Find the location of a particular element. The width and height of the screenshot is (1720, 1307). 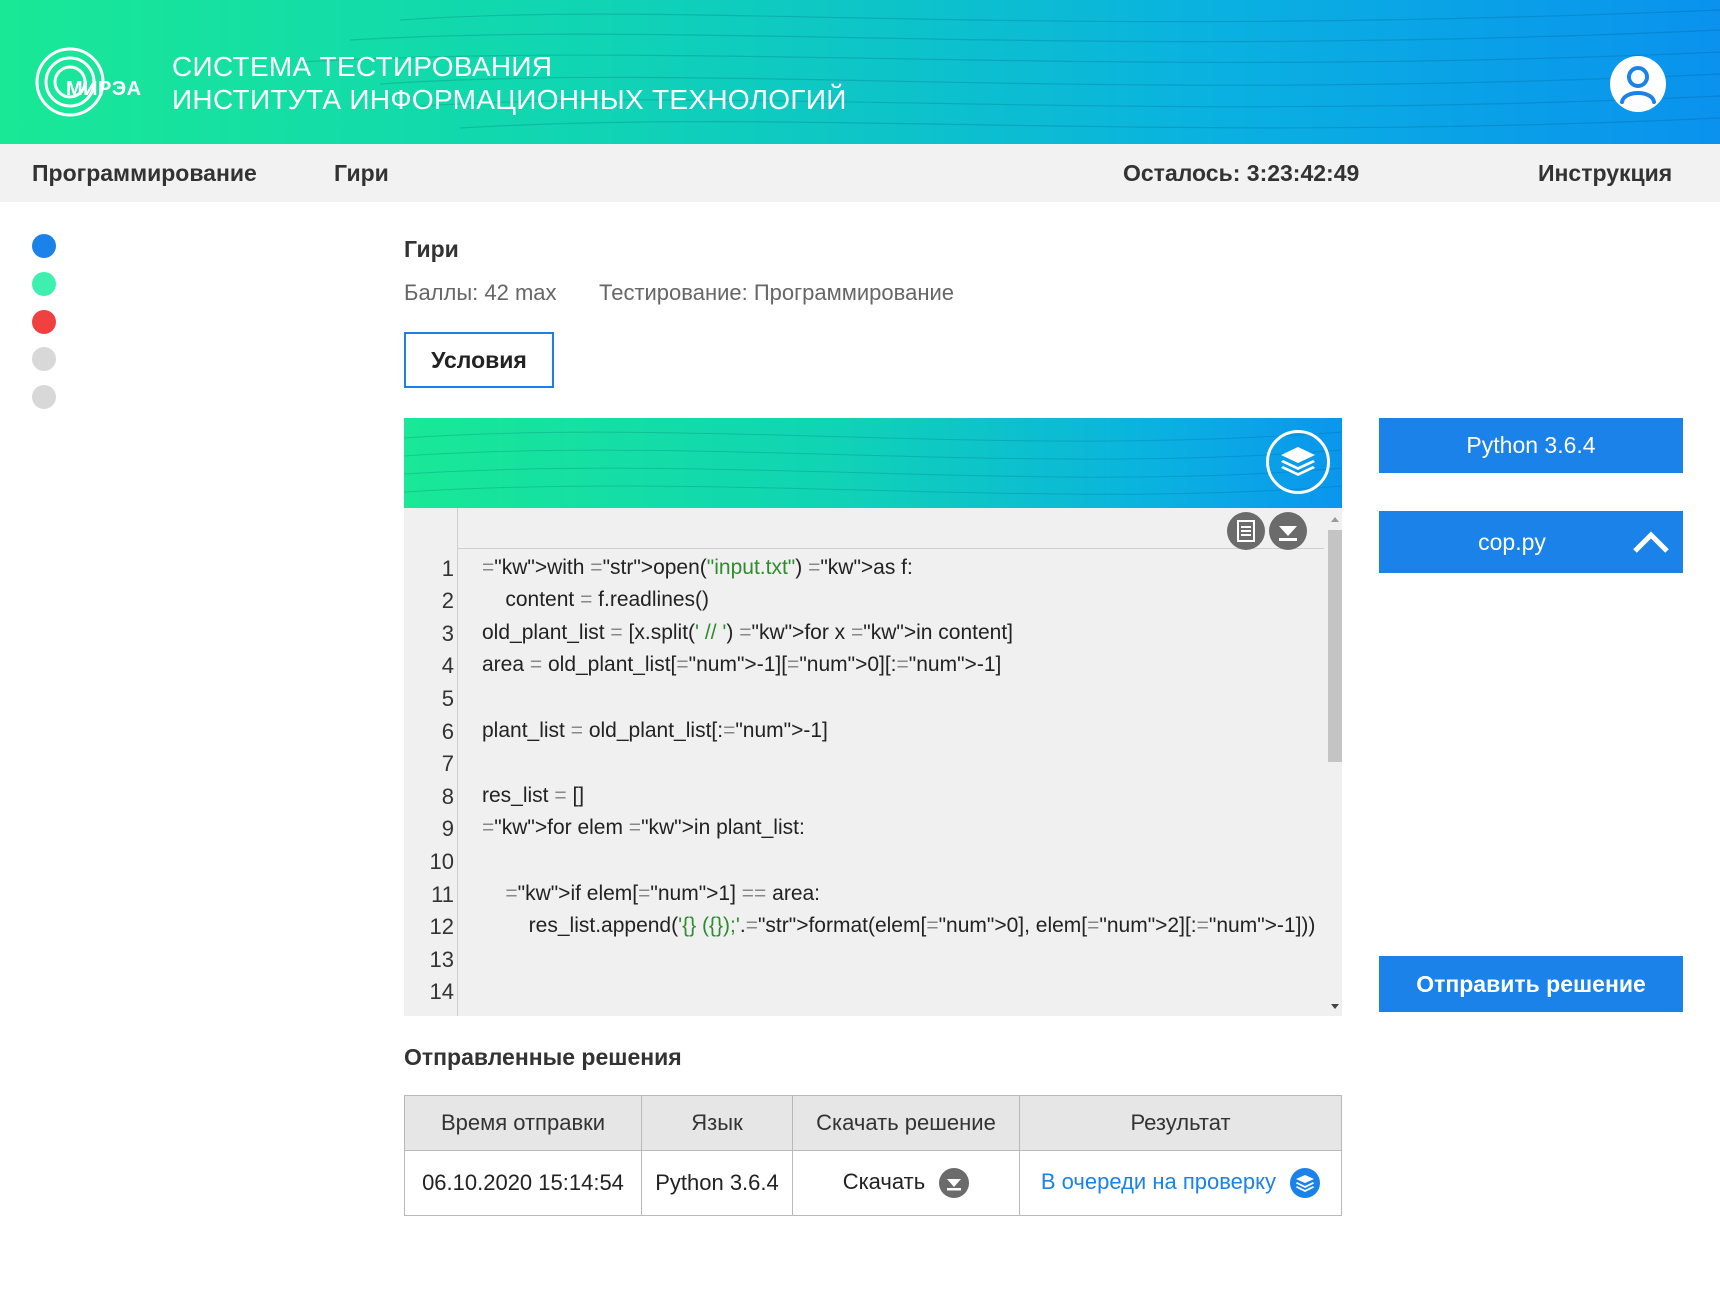

column-header: Скачать решение is located at coordinates (906, 1123).